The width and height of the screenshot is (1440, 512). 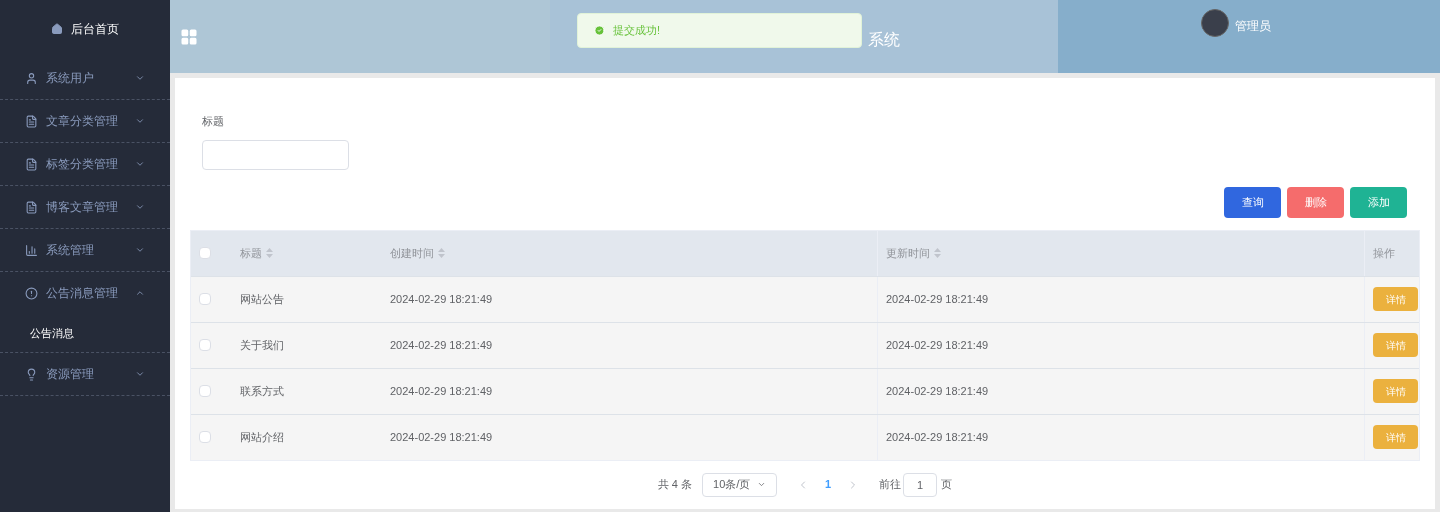 I want to click on column-header: 更新时间, so click(x=908, y=253).